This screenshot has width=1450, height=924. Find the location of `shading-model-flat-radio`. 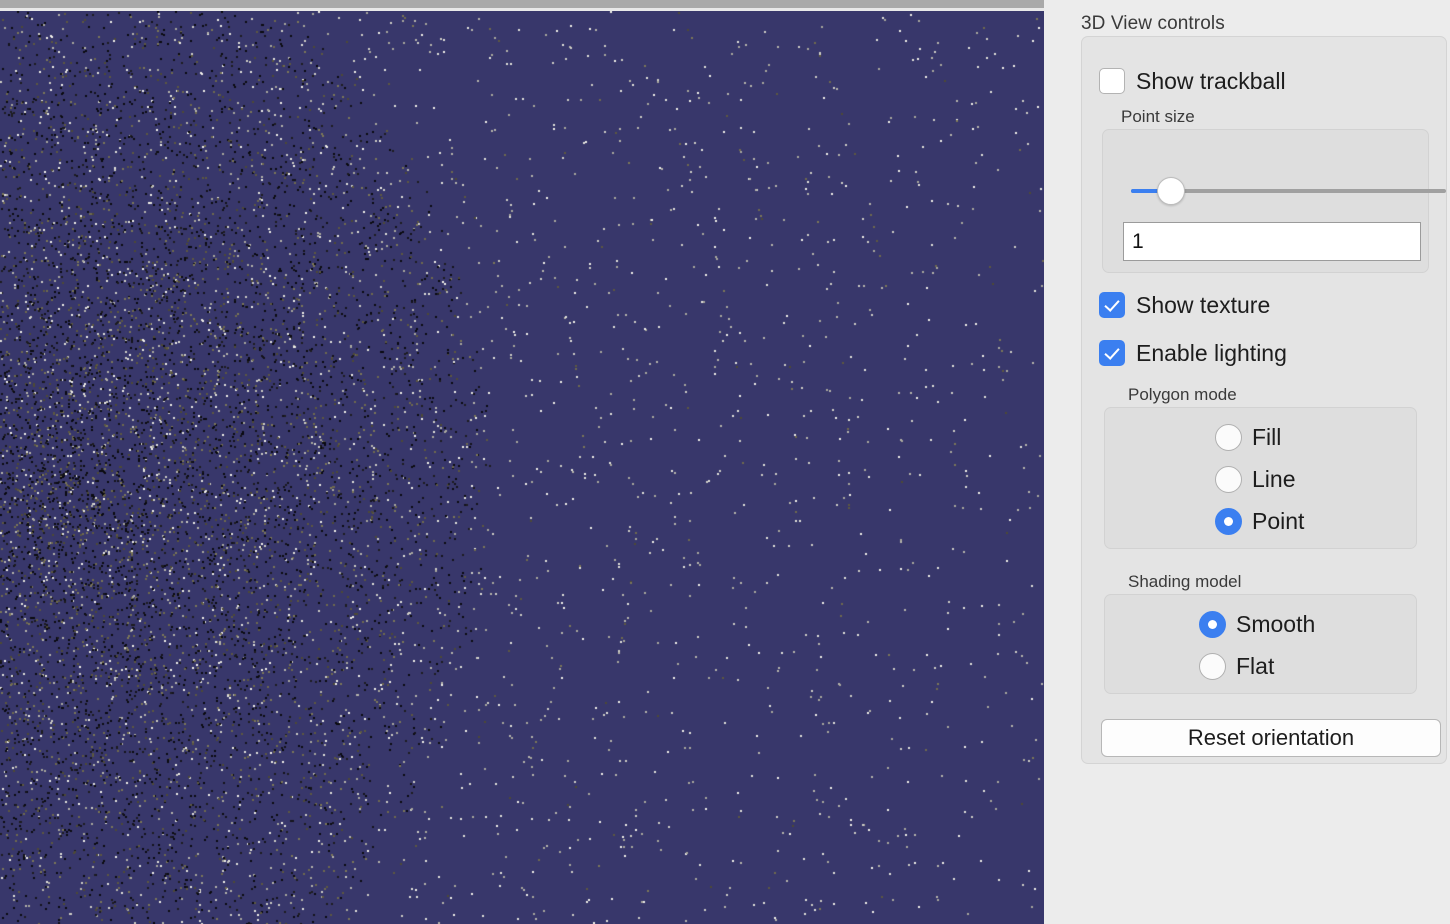

shading-model-flat-radio is located at coordinates (1212, 666).